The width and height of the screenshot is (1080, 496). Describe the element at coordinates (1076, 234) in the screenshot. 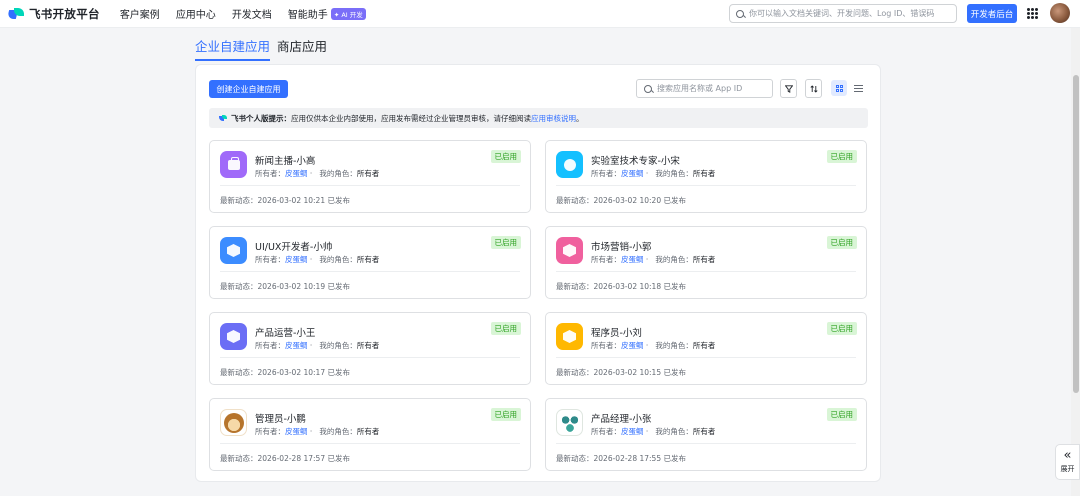

I see `page-scrollbar-thumb` at that location.